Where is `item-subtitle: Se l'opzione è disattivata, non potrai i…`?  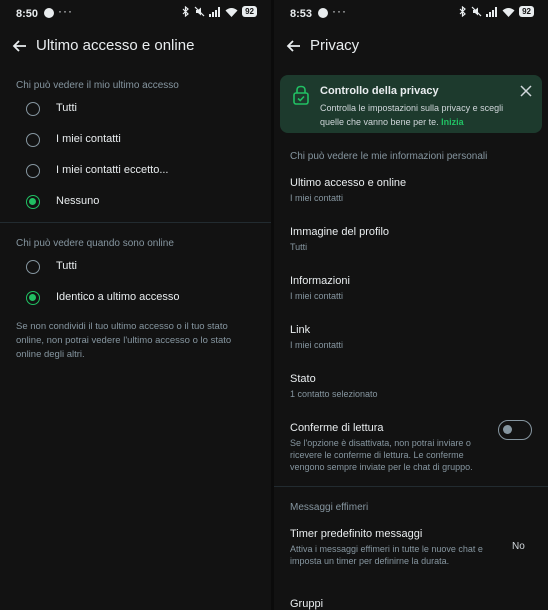
item-subtitle: Se l'opzione è disattivata, non potrai i… is located at coordinates (381, 455).